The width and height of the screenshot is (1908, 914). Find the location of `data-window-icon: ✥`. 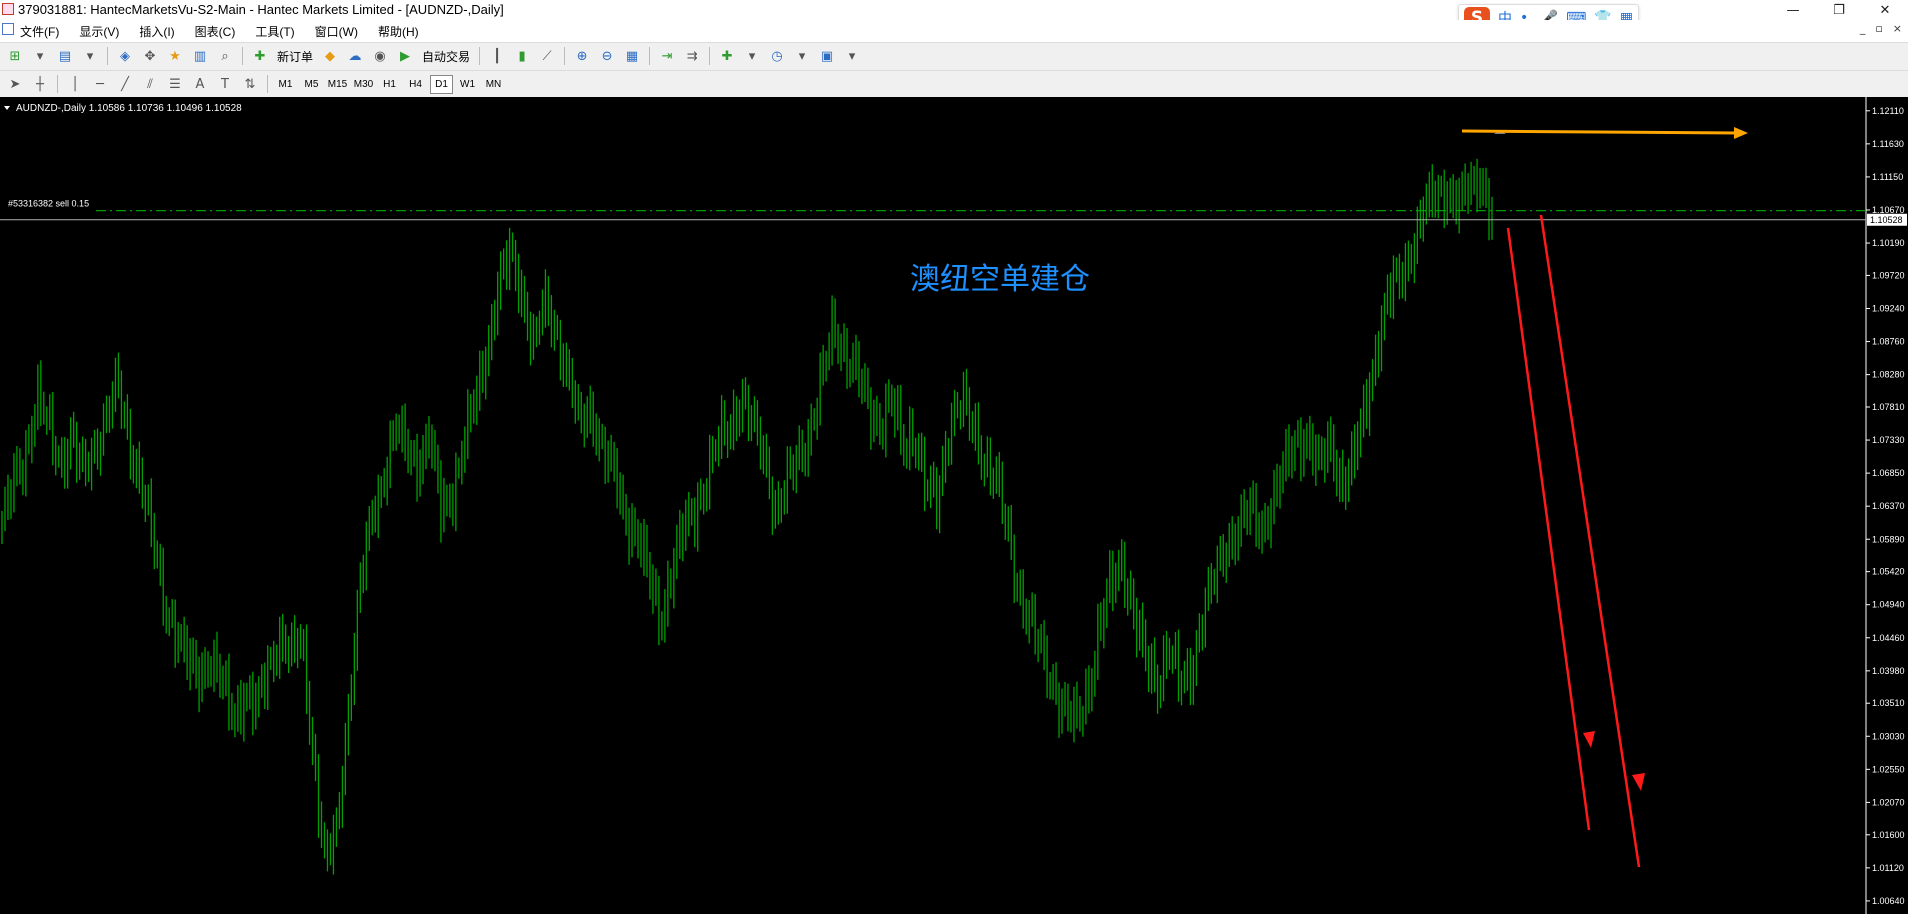

data-window-icon: ✥ is located at coordinates (150, 56).